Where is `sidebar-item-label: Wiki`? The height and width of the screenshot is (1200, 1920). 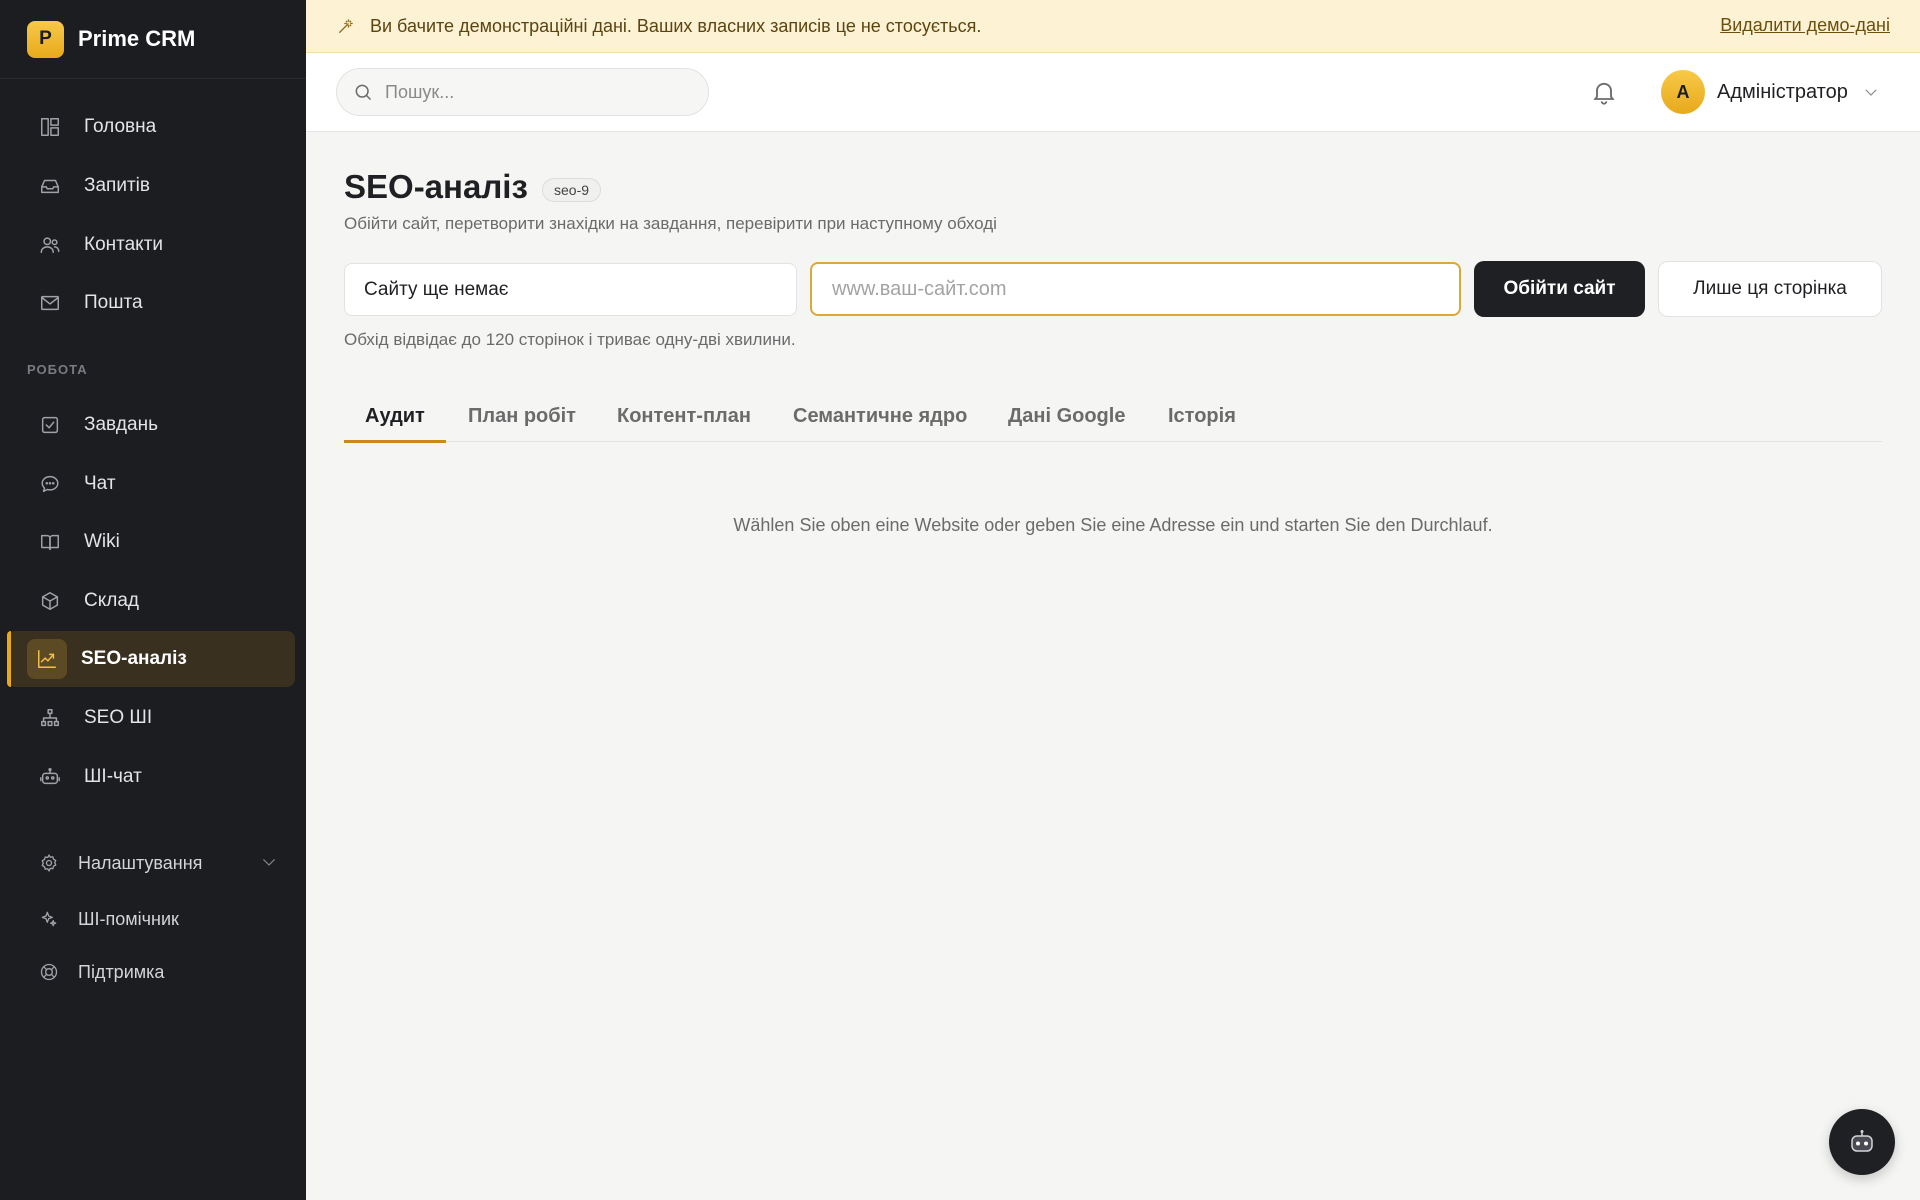 sidebar-item-label: Wiki is located at coordinates (102, 541).